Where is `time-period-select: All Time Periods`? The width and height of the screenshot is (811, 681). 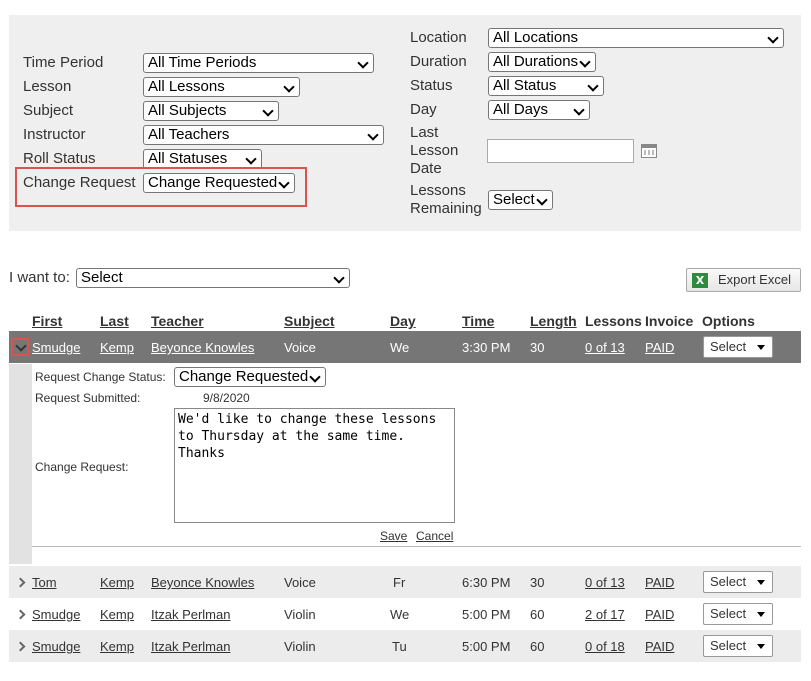
time-period-select: All Time Periods is located at coordinates (258, 63).